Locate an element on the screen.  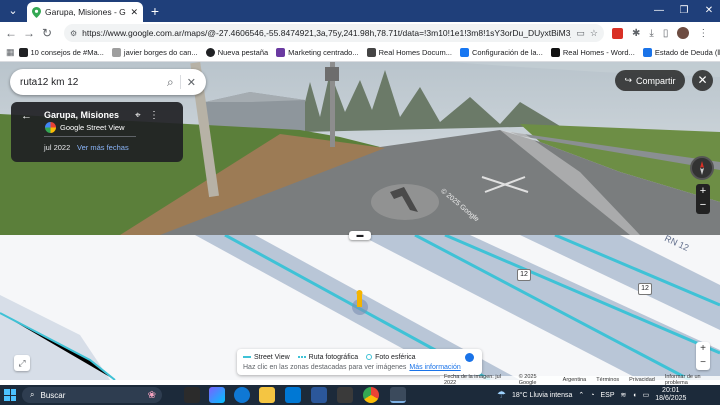
lang-indicator: ESP is located at coordinates (607, 395).